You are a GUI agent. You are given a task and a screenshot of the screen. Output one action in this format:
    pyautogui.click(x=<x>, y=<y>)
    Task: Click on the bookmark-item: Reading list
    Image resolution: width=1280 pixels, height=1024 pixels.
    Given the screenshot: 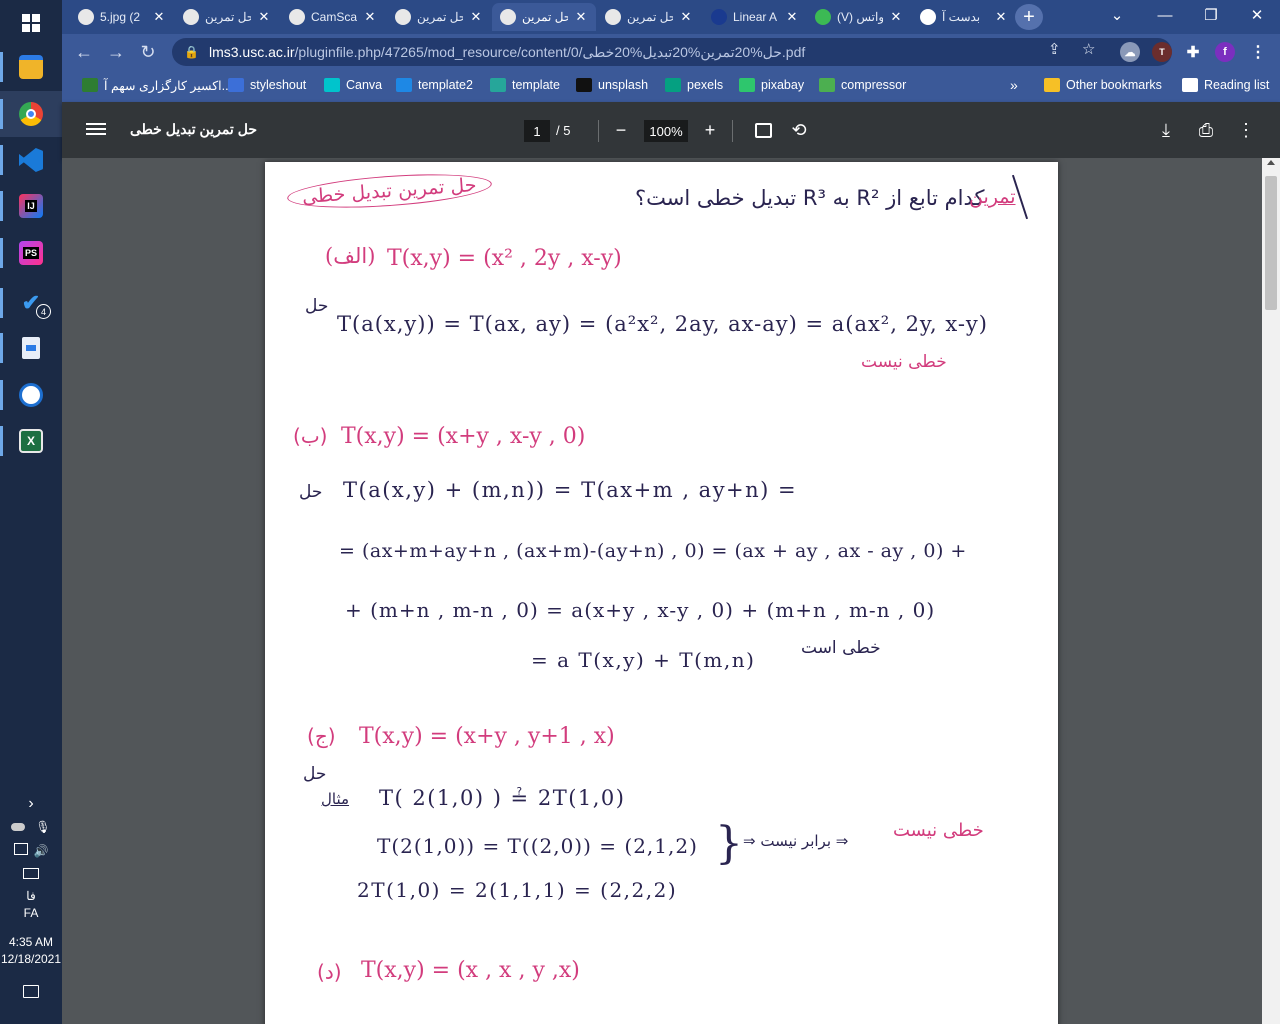 What is the action you would take?
    pyautogui.click(x=1225, y=85)
    